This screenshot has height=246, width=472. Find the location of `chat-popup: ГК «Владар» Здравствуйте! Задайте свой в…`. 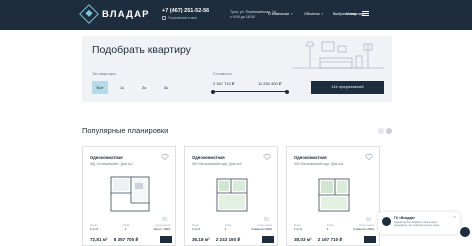

chat-popup: ГК «Владар» Здравствуйте! Задайте свой в… is located at coordinates (419, 223).